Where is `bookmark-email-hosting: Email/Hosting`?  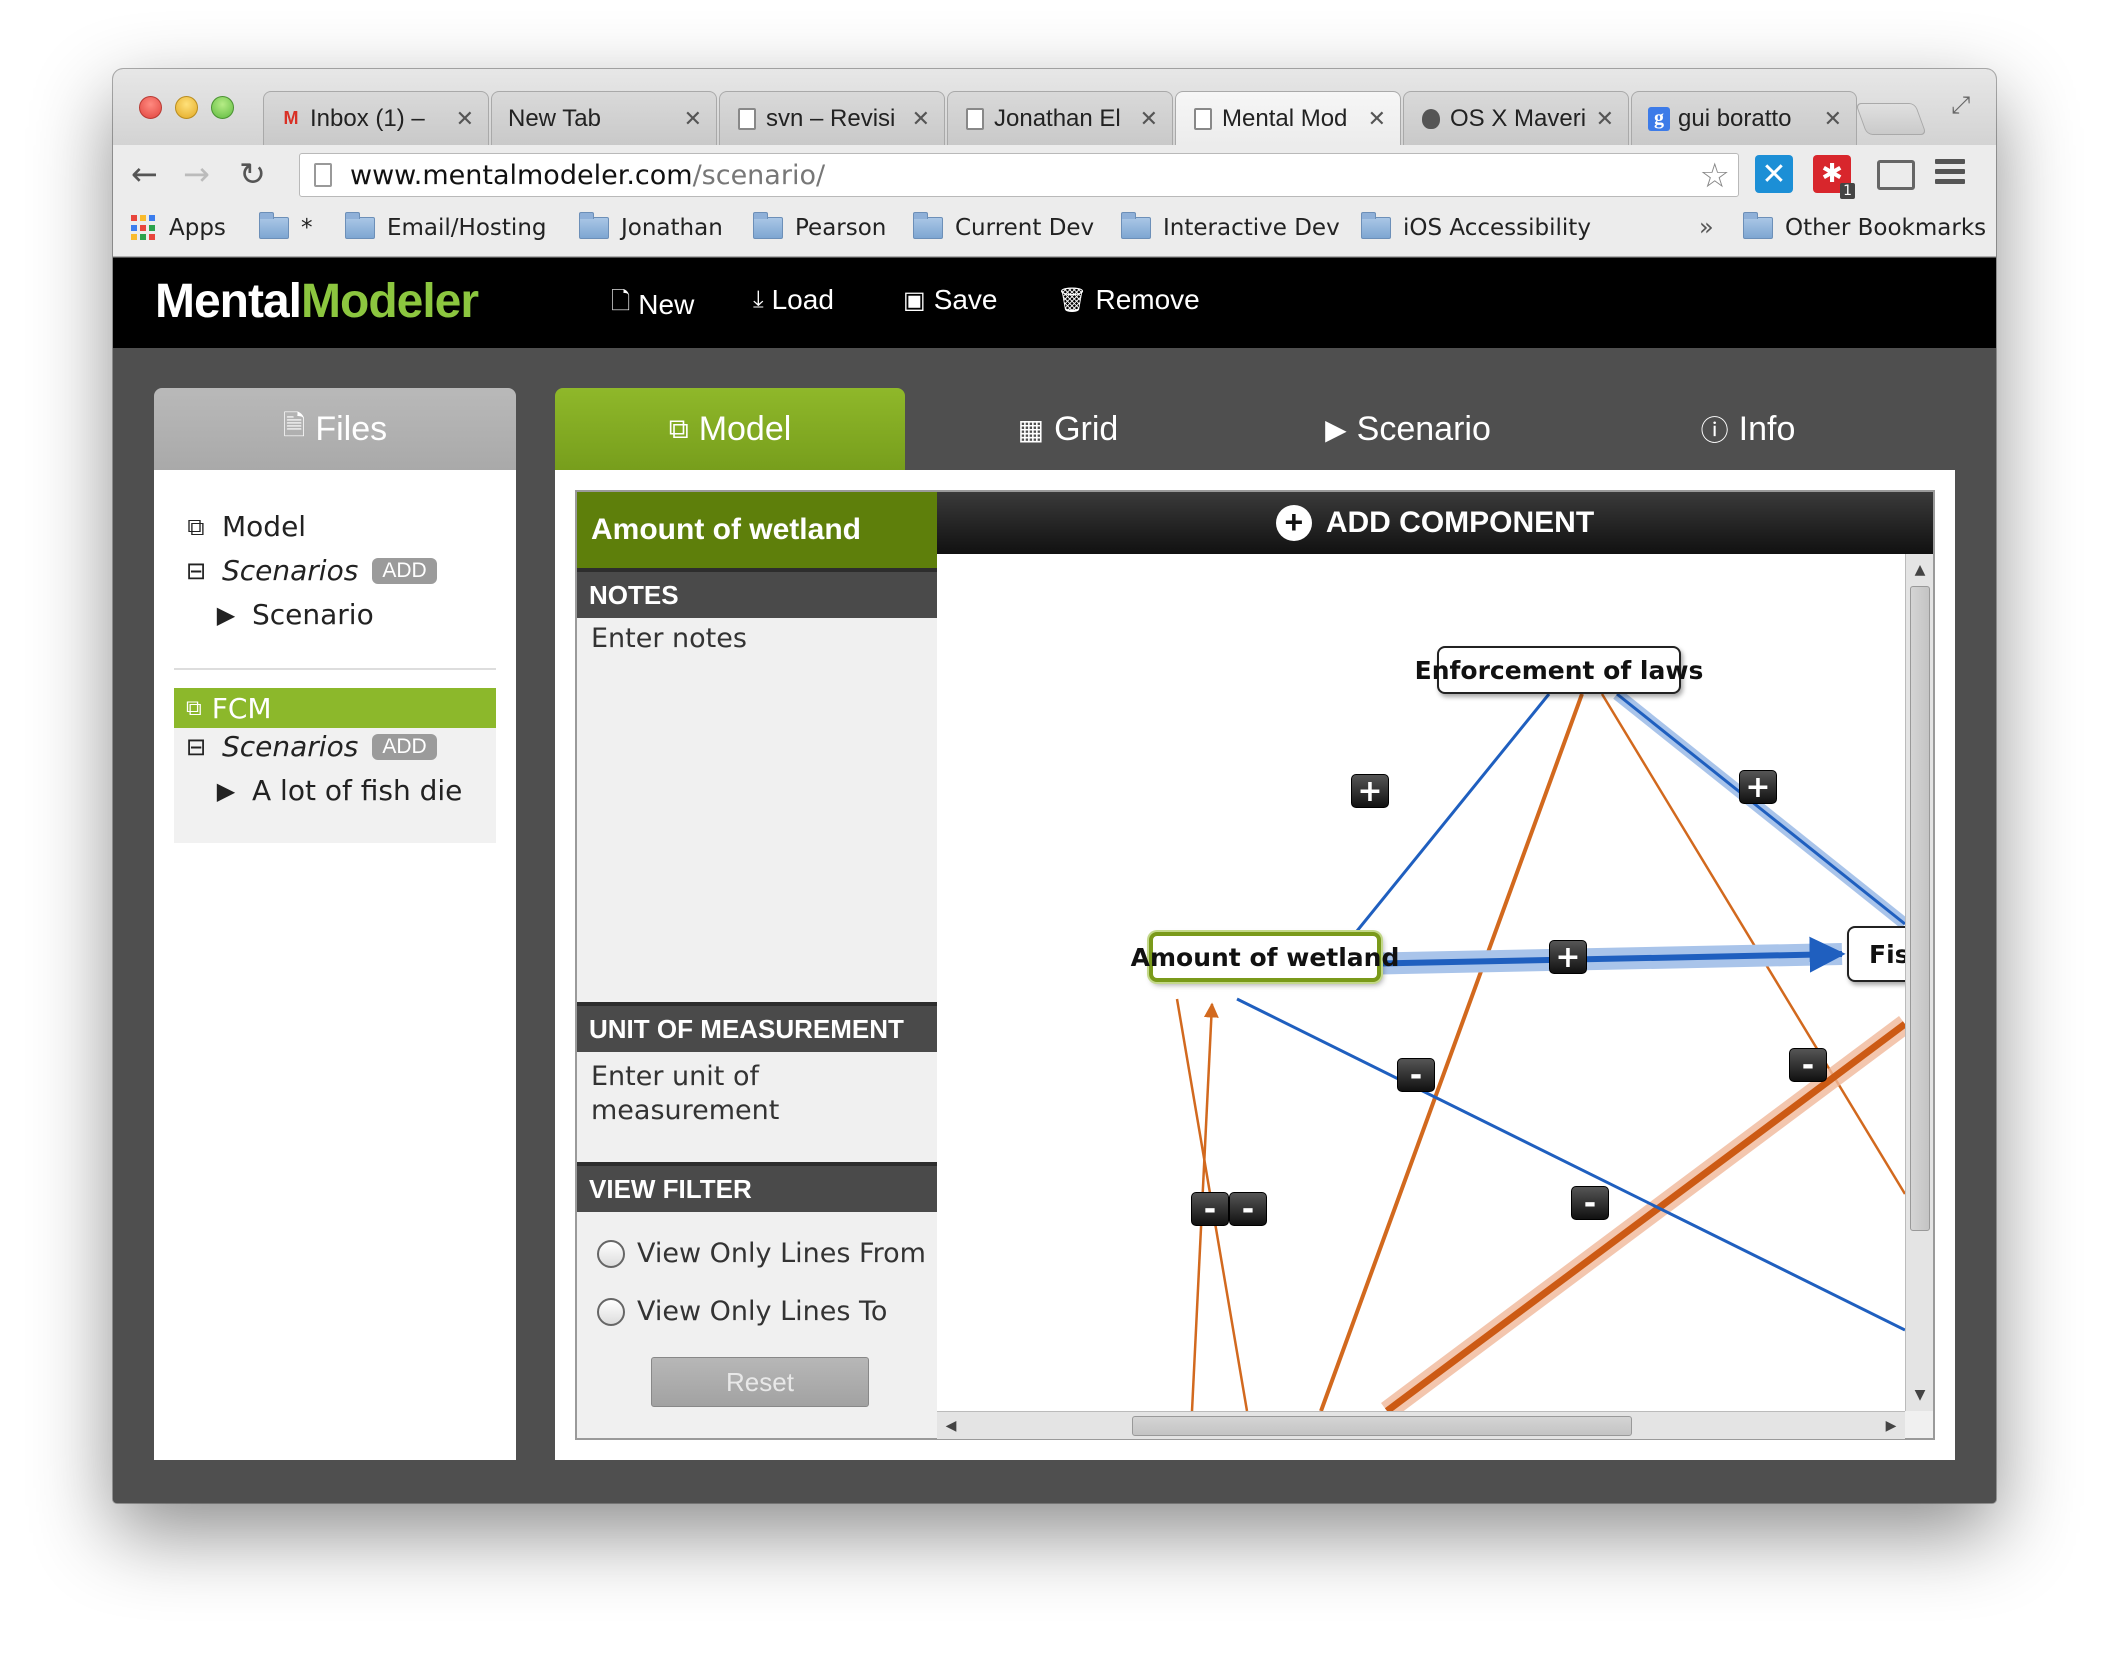 bookmark-email-hosting: Email/Hosting is located at coordinates (446, 226).